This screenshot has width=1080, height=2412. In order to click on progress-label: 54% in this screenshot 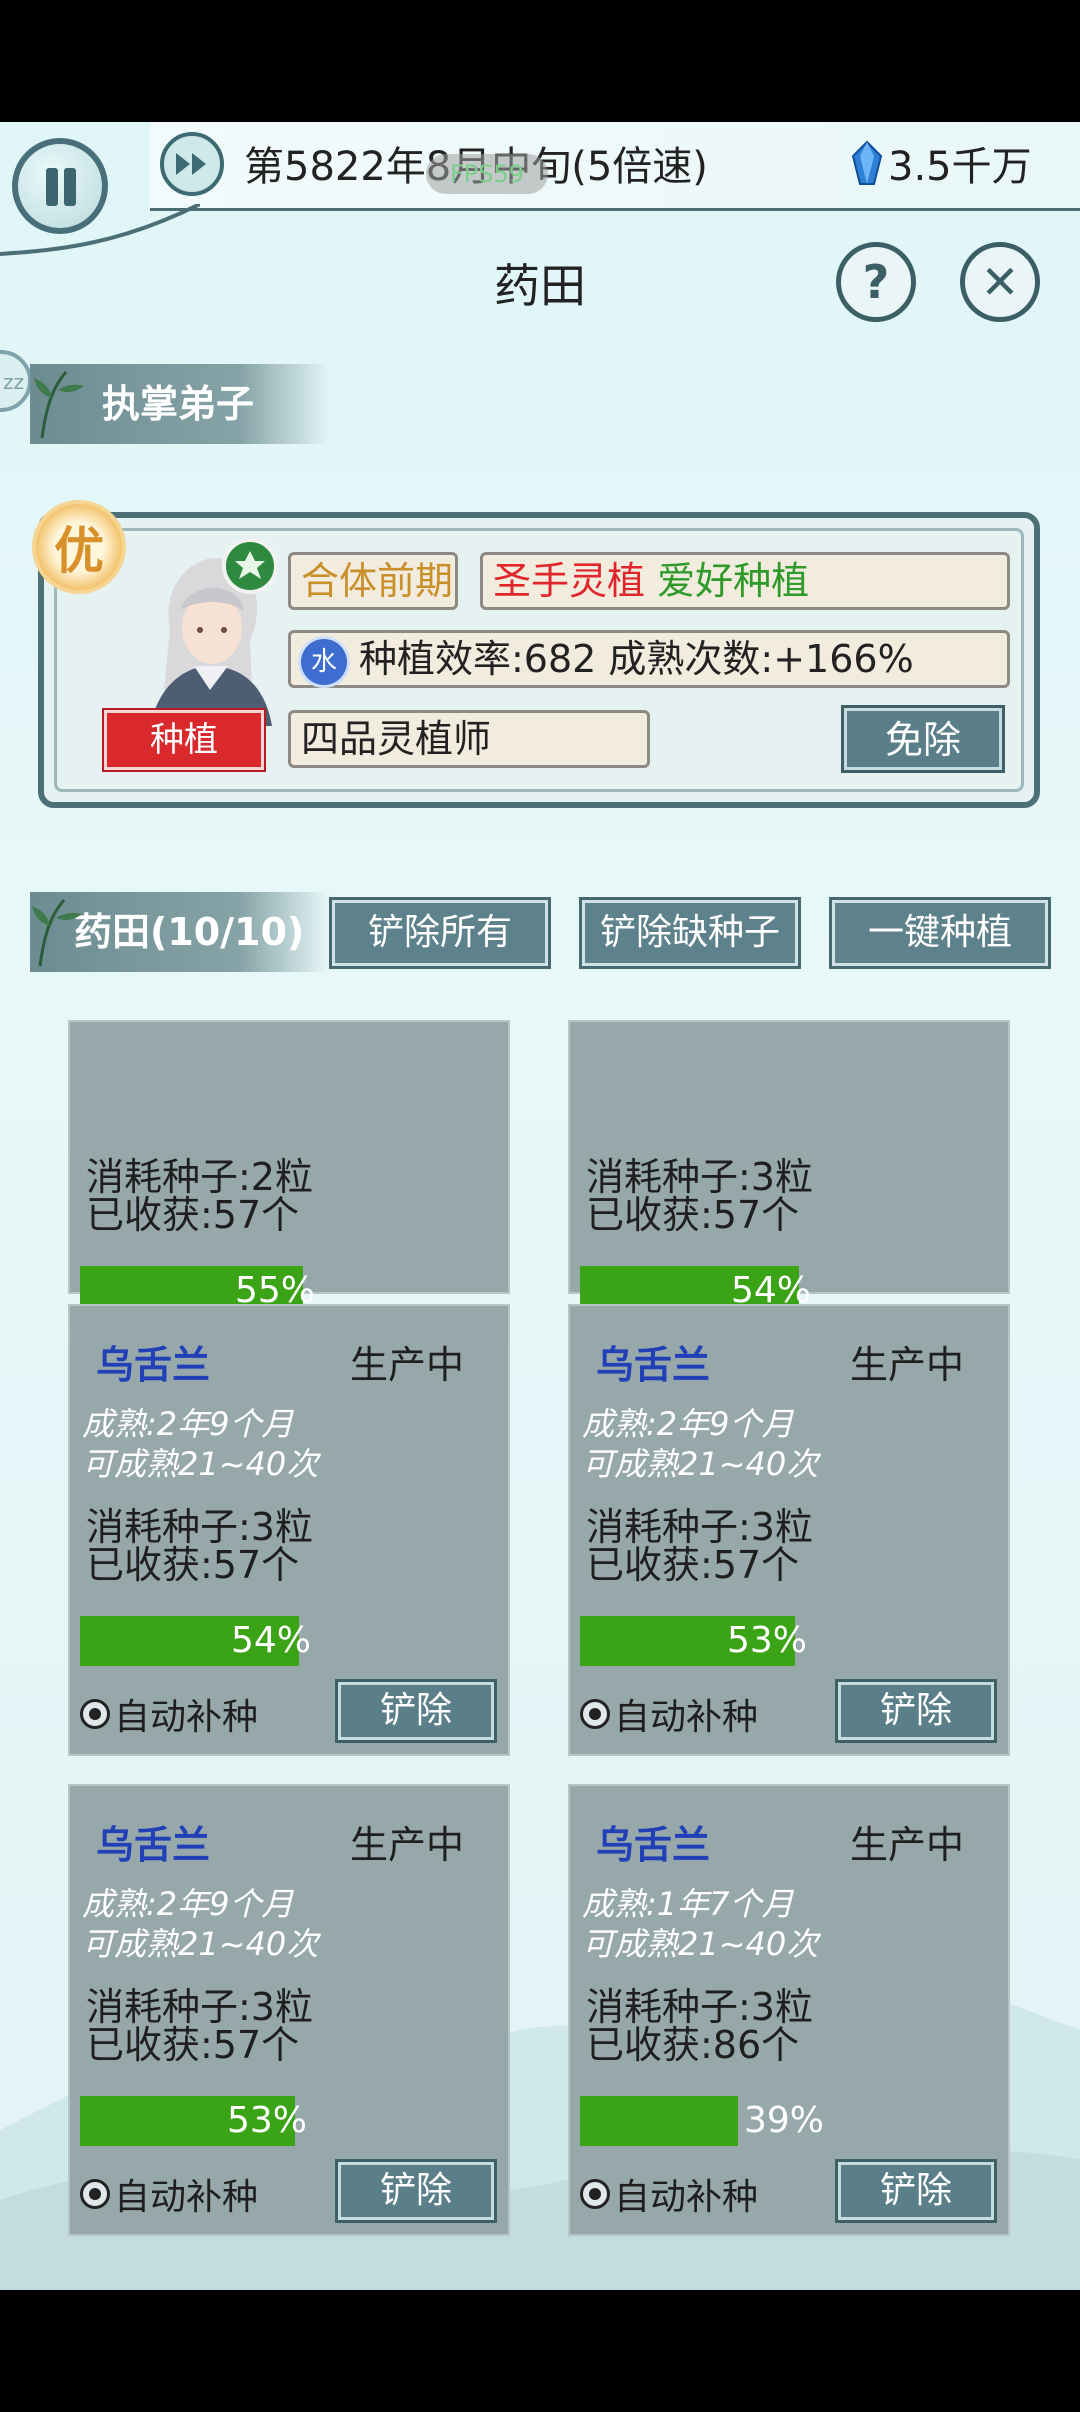, I will do `click(271, 1640)`.